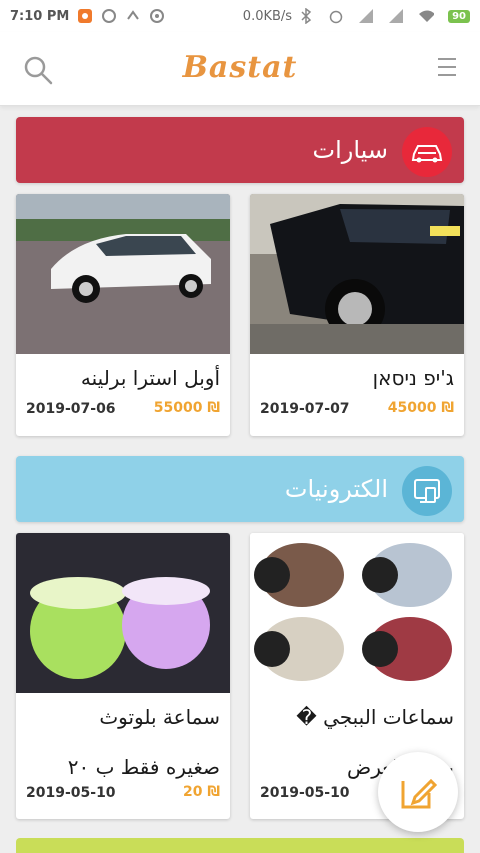  I want to click on category-header-next, so click(240, 845).